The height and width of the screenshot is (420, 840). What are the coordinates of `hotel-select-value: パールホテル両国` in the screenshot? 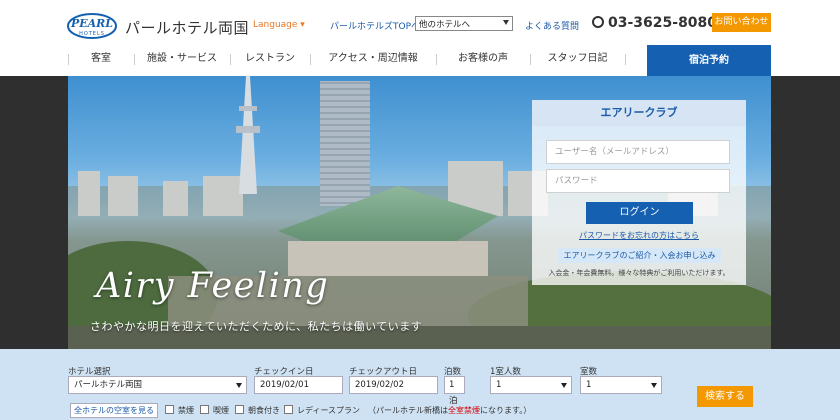 It's located at (108, 385).